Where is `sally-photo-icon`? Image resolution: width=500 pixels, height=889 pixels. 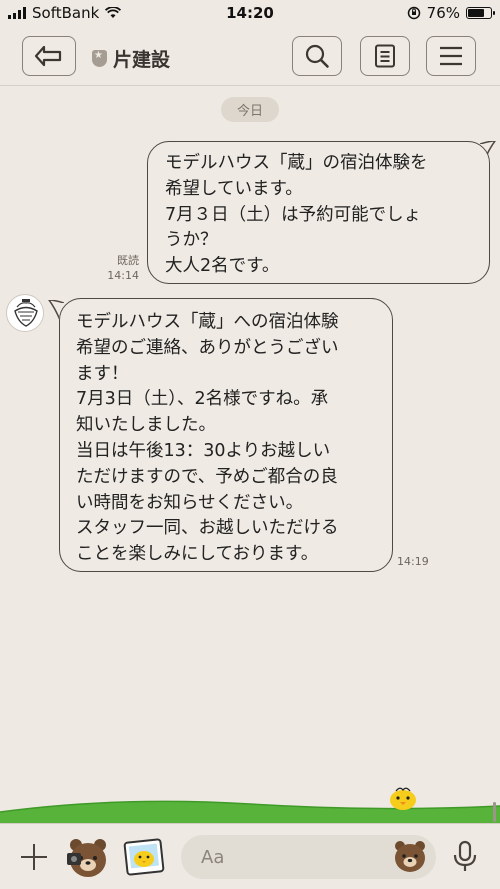
sally-photo-icon is located at coordinates (144, 857).